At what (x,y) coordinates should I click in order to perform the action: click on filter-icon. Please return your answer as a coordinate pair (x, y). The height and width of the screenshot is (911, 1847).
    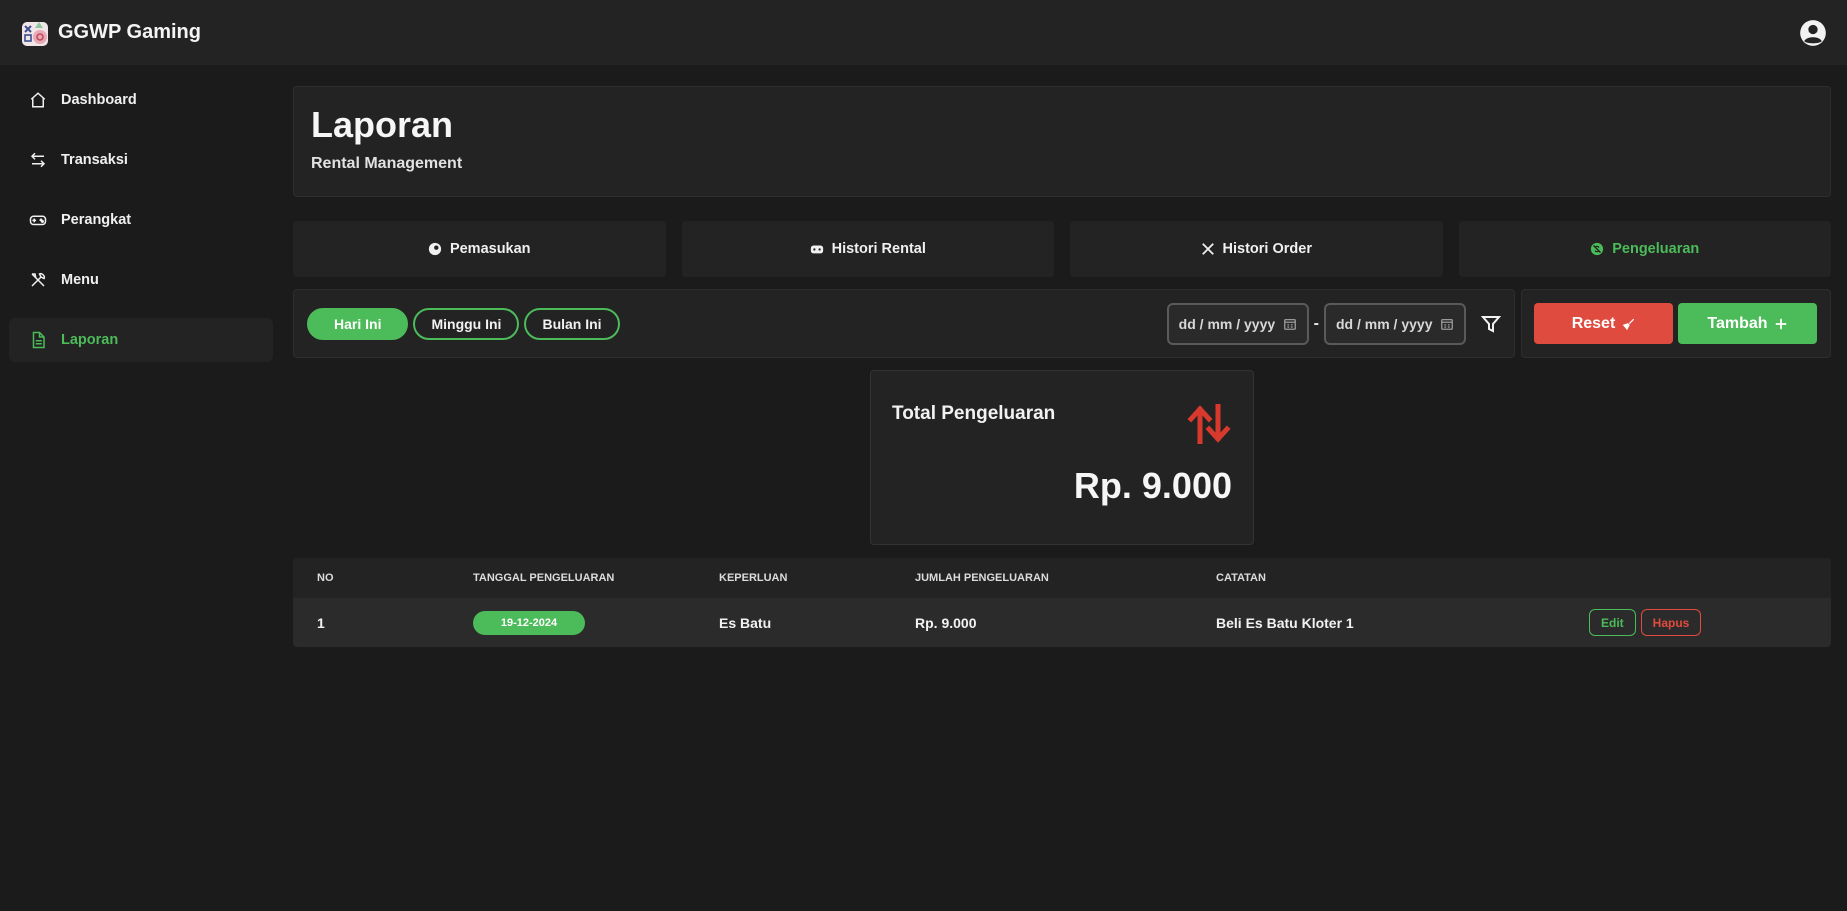
    Looking at the image, I should click on (1491, 324).